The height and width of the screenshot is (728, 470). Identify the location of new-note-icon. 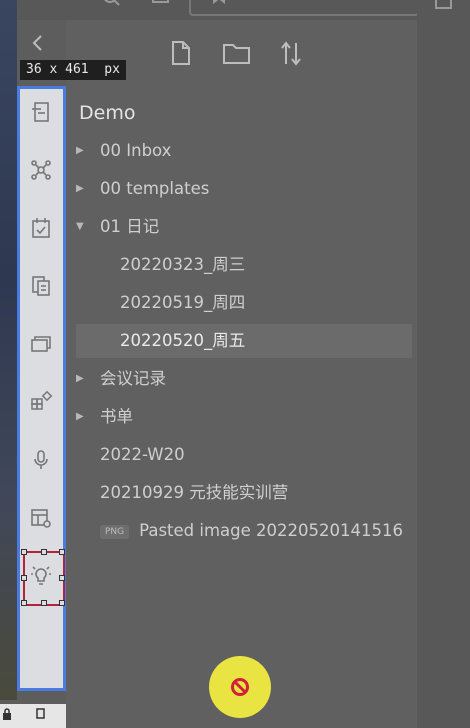
(181, 53).